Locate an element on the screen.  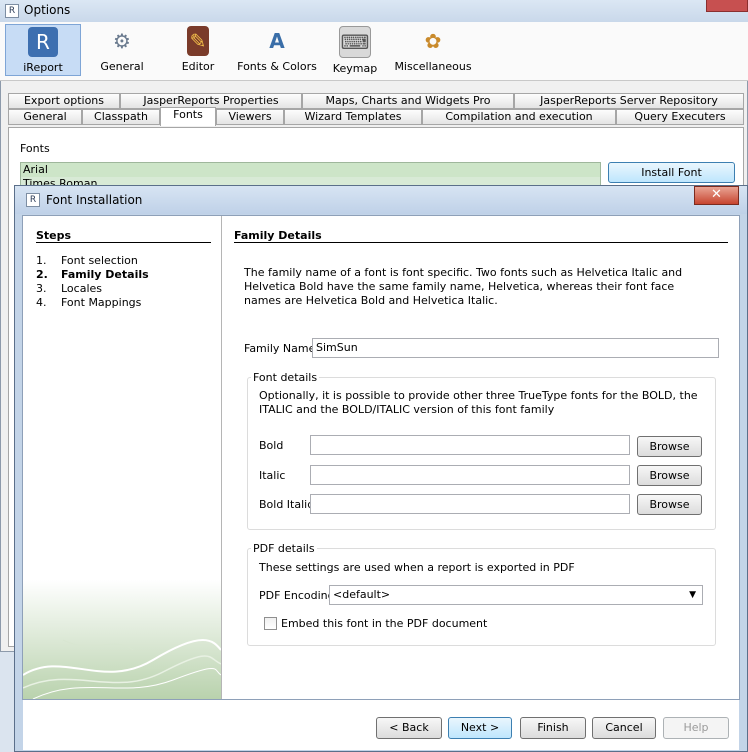
dialog-titlebar: R Font Installation is located at coordinates (381, 200).